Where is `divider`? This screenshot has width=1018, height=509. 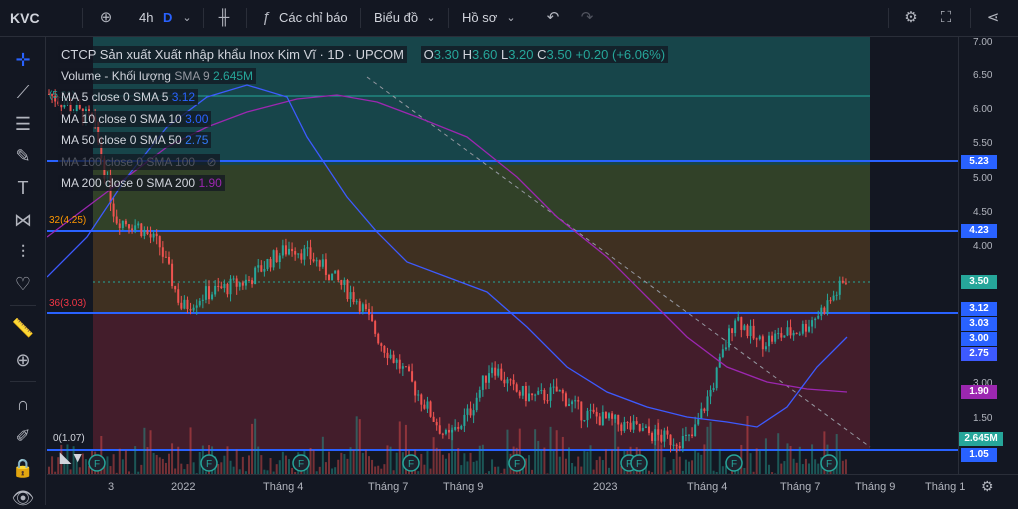
divider is located at coordinates (82, 18).